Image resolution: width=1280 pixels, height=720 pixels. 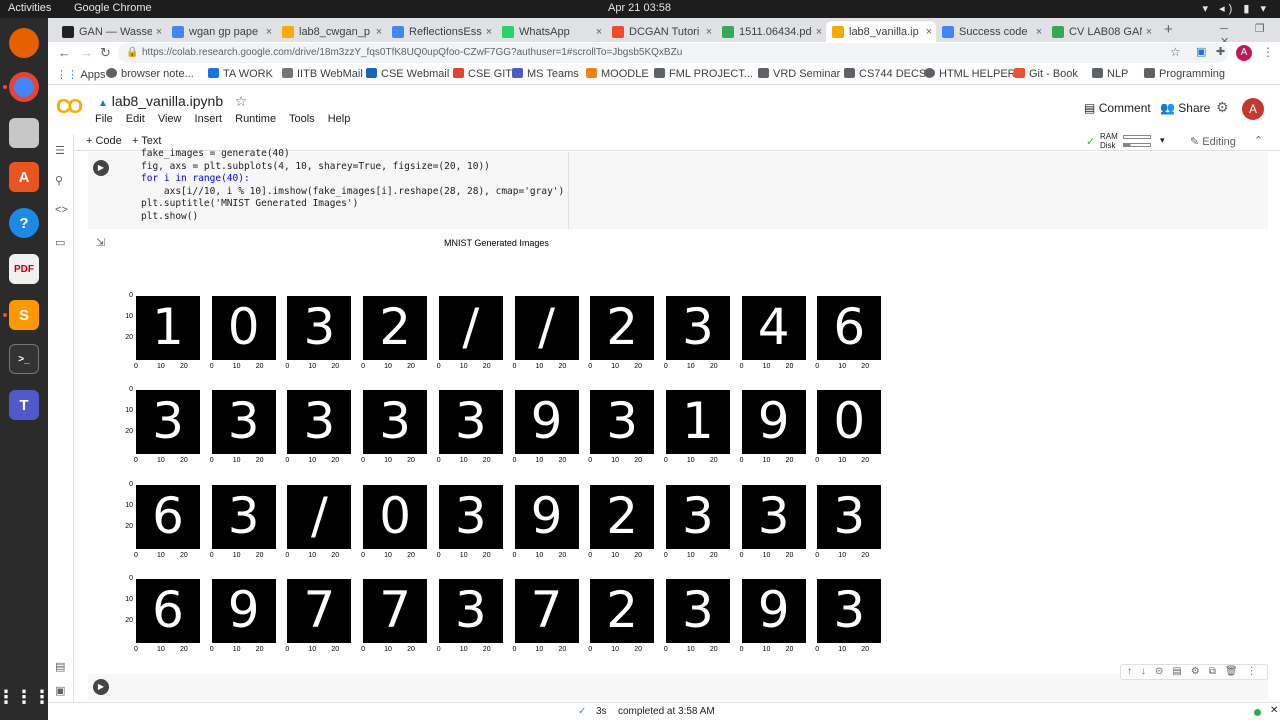 What do you see at coordinates (1162, 140) in the screenshot?
I see `chevron-down-icon: ▾` at bounding box center [1162, 140].